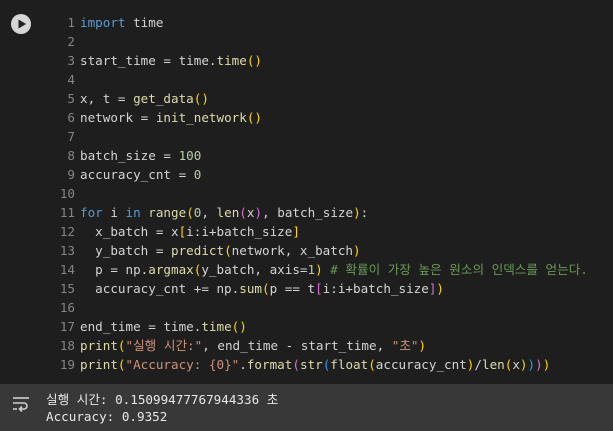  What do you see at coordinates (21, 24) in the screenshot?
I see `run-cell-button` at bounding box center [21, 24].